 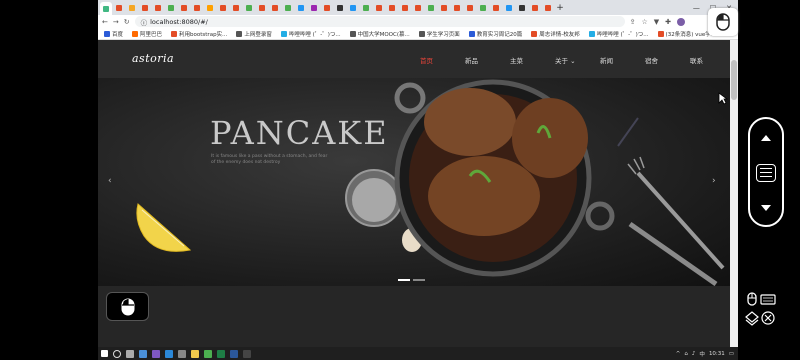 I want to click on scroll-down-icon, so click(x=766, y=208).